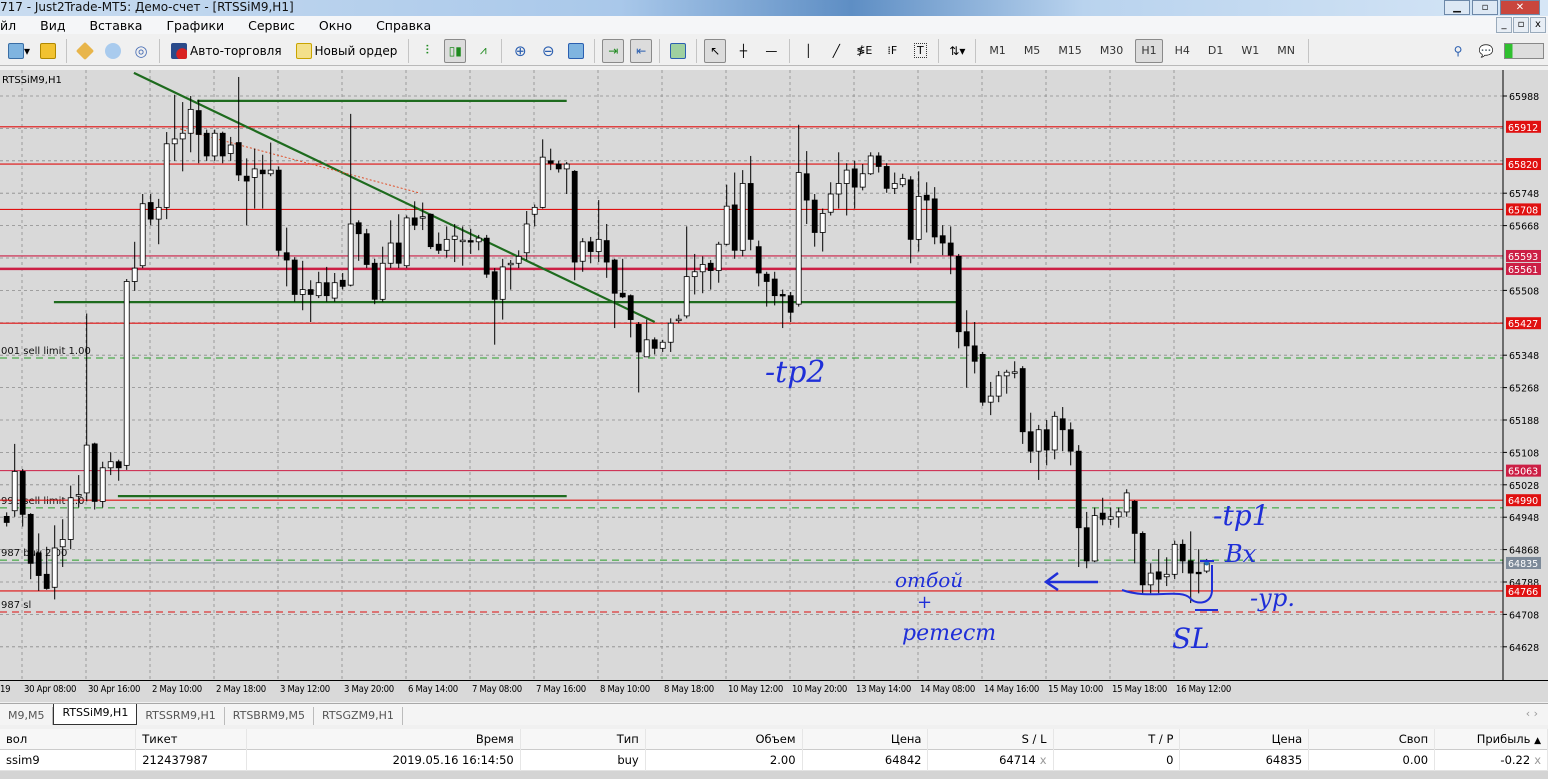 This screenshot has height=779, width=1548. What do you see at coordinates (1245, 739) in the screenshot?
I see `col-price-current: Цена` at bounding box center [1245, 739].